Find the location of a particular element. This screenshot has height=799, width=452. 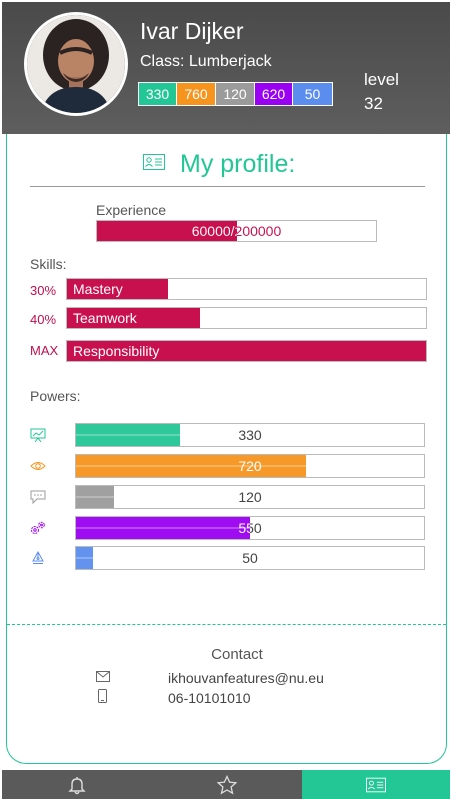

contact-phone: 06-10101010 is located at coordinates (209, 698).